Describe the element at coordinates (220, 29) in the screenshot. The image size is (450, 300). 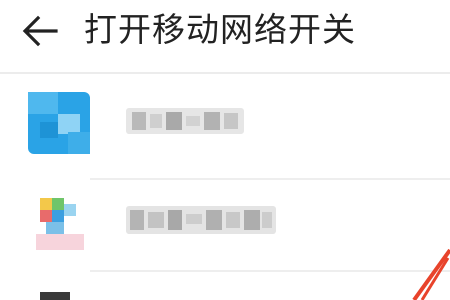
I see `page-title: 打开移动网络开关` at that location.